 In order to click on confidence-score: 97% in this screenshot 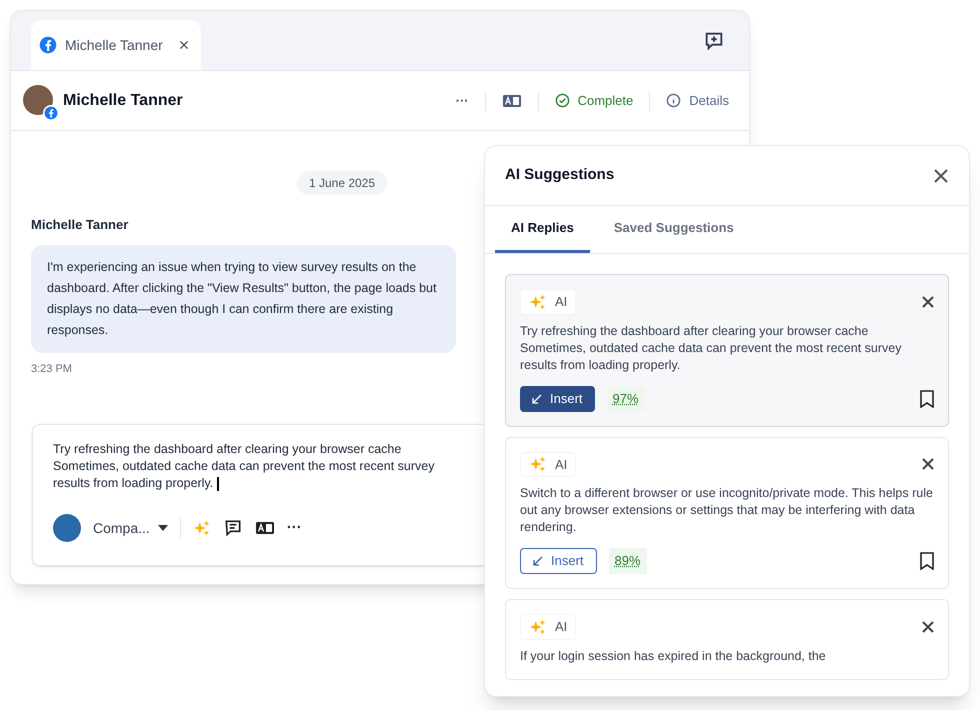, I will do `click(625, 399)`.